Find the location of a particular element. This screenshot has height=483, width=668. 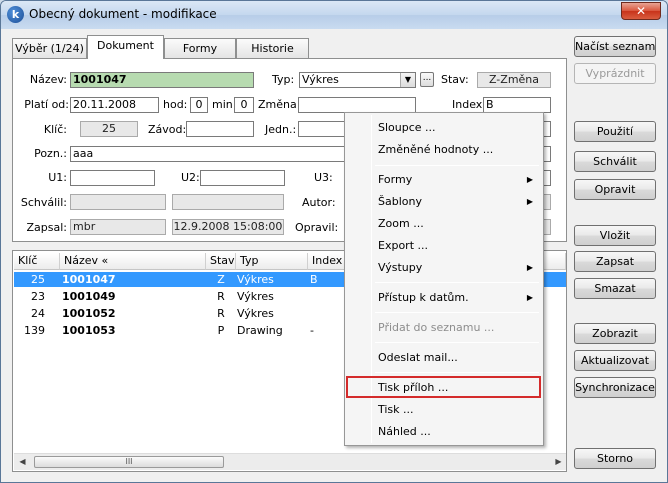

min-field: 0 is located at coordinates (244, 105).